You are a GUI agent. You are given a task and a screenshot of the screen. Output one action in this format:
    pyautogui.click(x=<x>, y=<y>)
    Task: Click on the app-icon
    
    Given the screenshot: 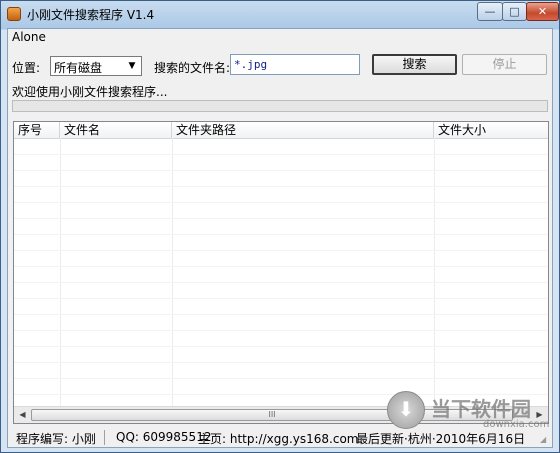 What is the action you would take?
    pyautogui.click(x=14, y=14)
    